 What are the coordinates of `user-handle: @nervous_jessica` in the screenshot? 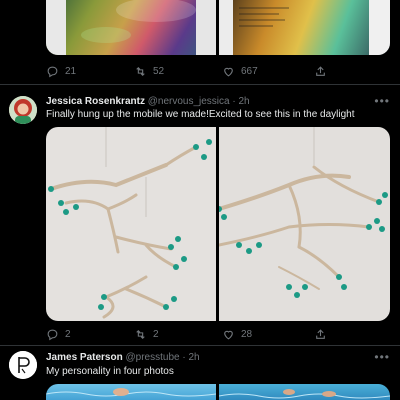 It's located at (189, 101).